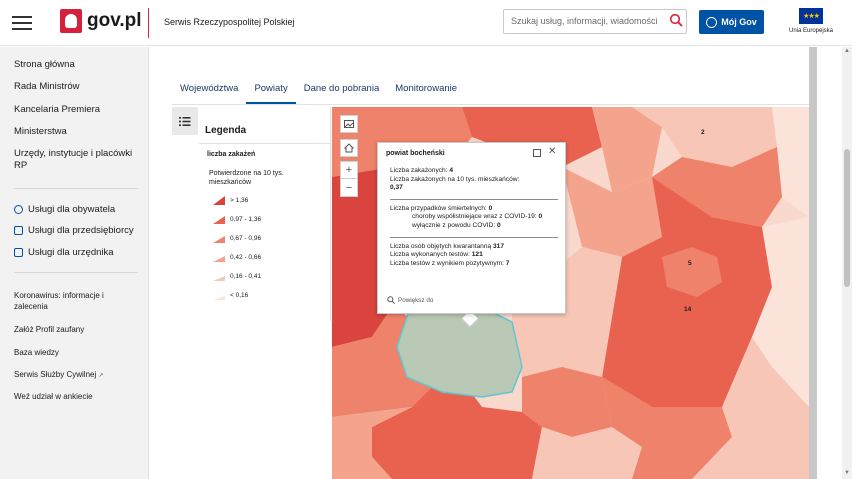 The image size is (852, 479). I want to click on scroll-up-icon: ▲, so click(847, 51).